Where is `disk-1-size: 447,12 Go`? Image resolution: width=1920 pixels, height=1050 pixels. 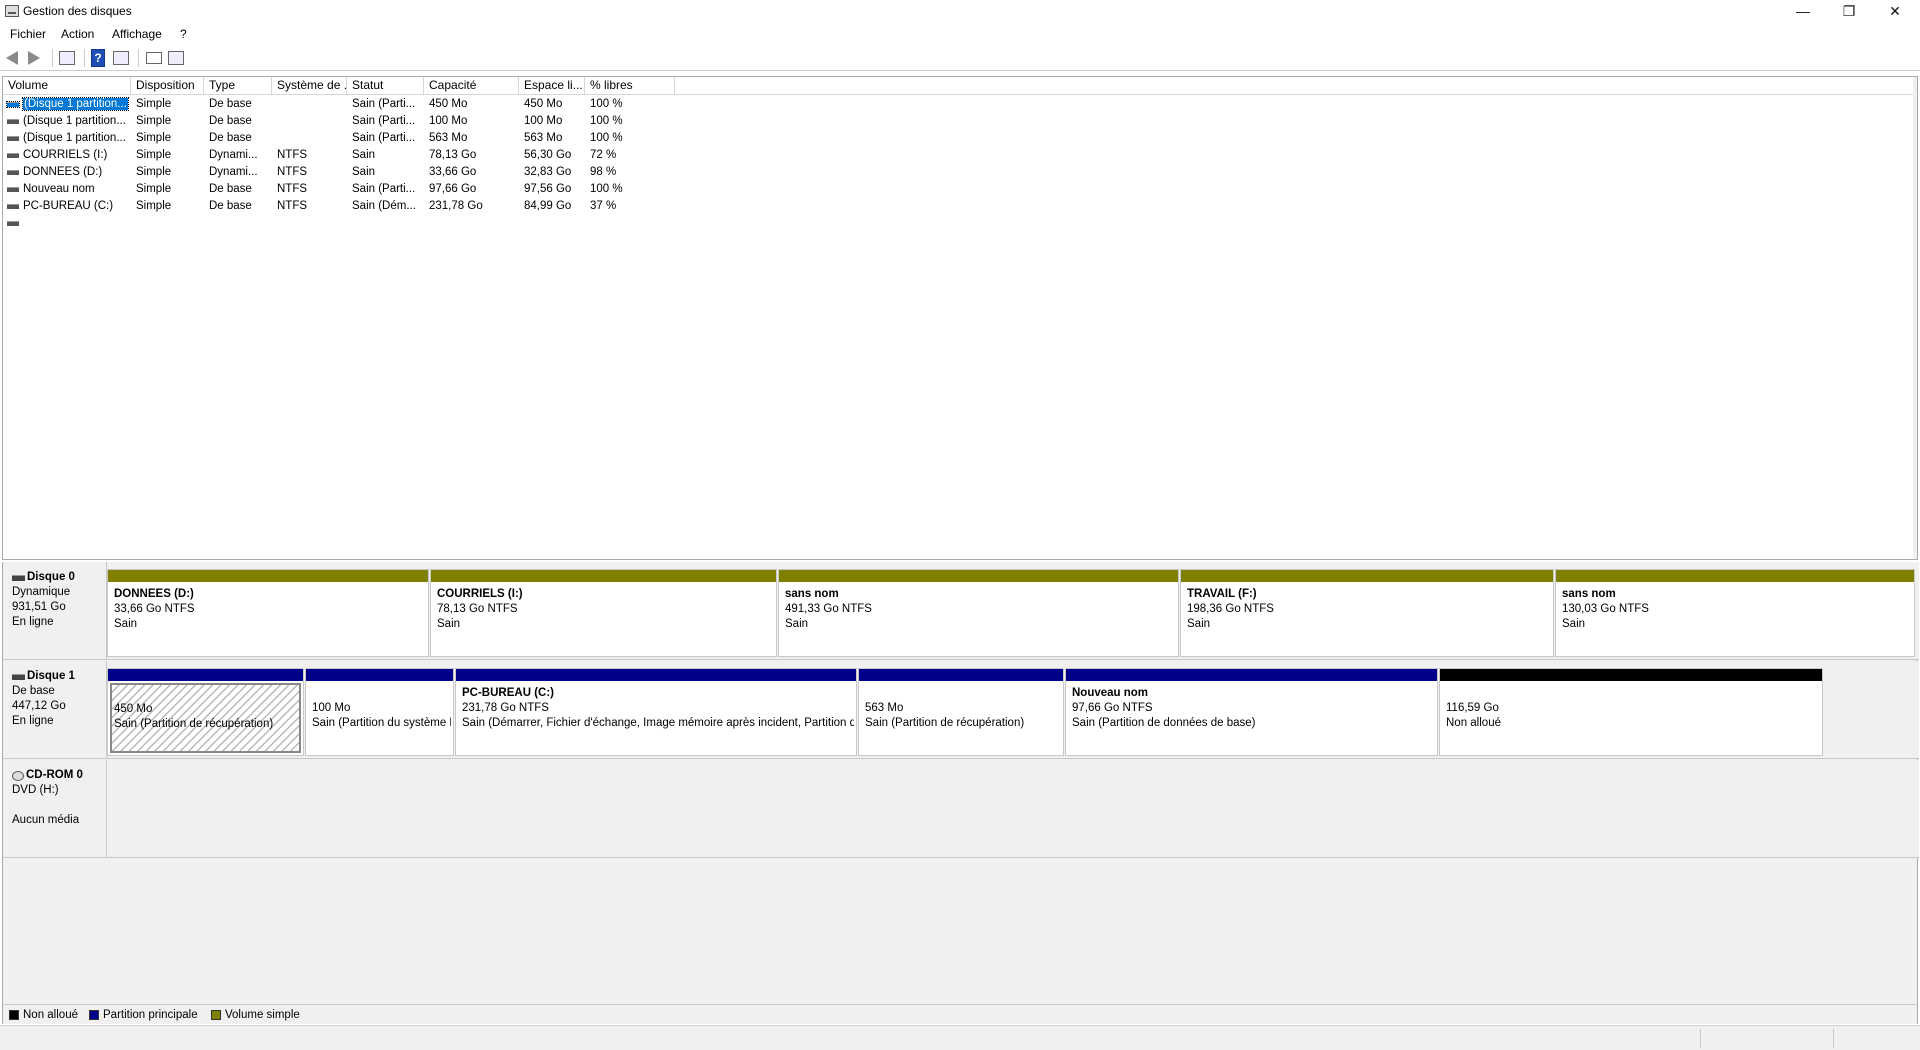 disk-1-size: 447,12 Go is located at coordinates (39, 706).